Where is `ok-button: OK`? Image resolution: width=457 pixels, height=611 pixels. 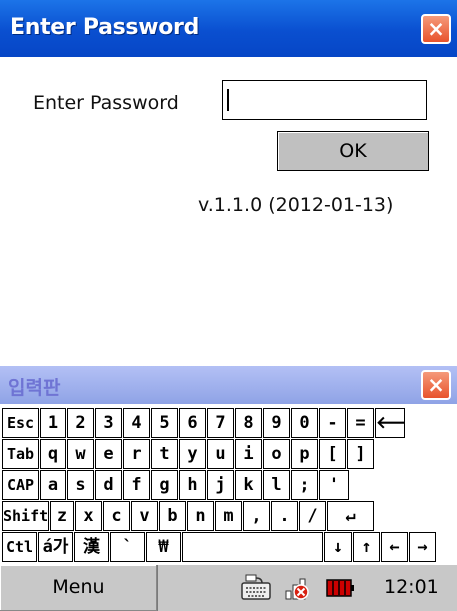
ok-button: OK is located at coordinates (353, 151).